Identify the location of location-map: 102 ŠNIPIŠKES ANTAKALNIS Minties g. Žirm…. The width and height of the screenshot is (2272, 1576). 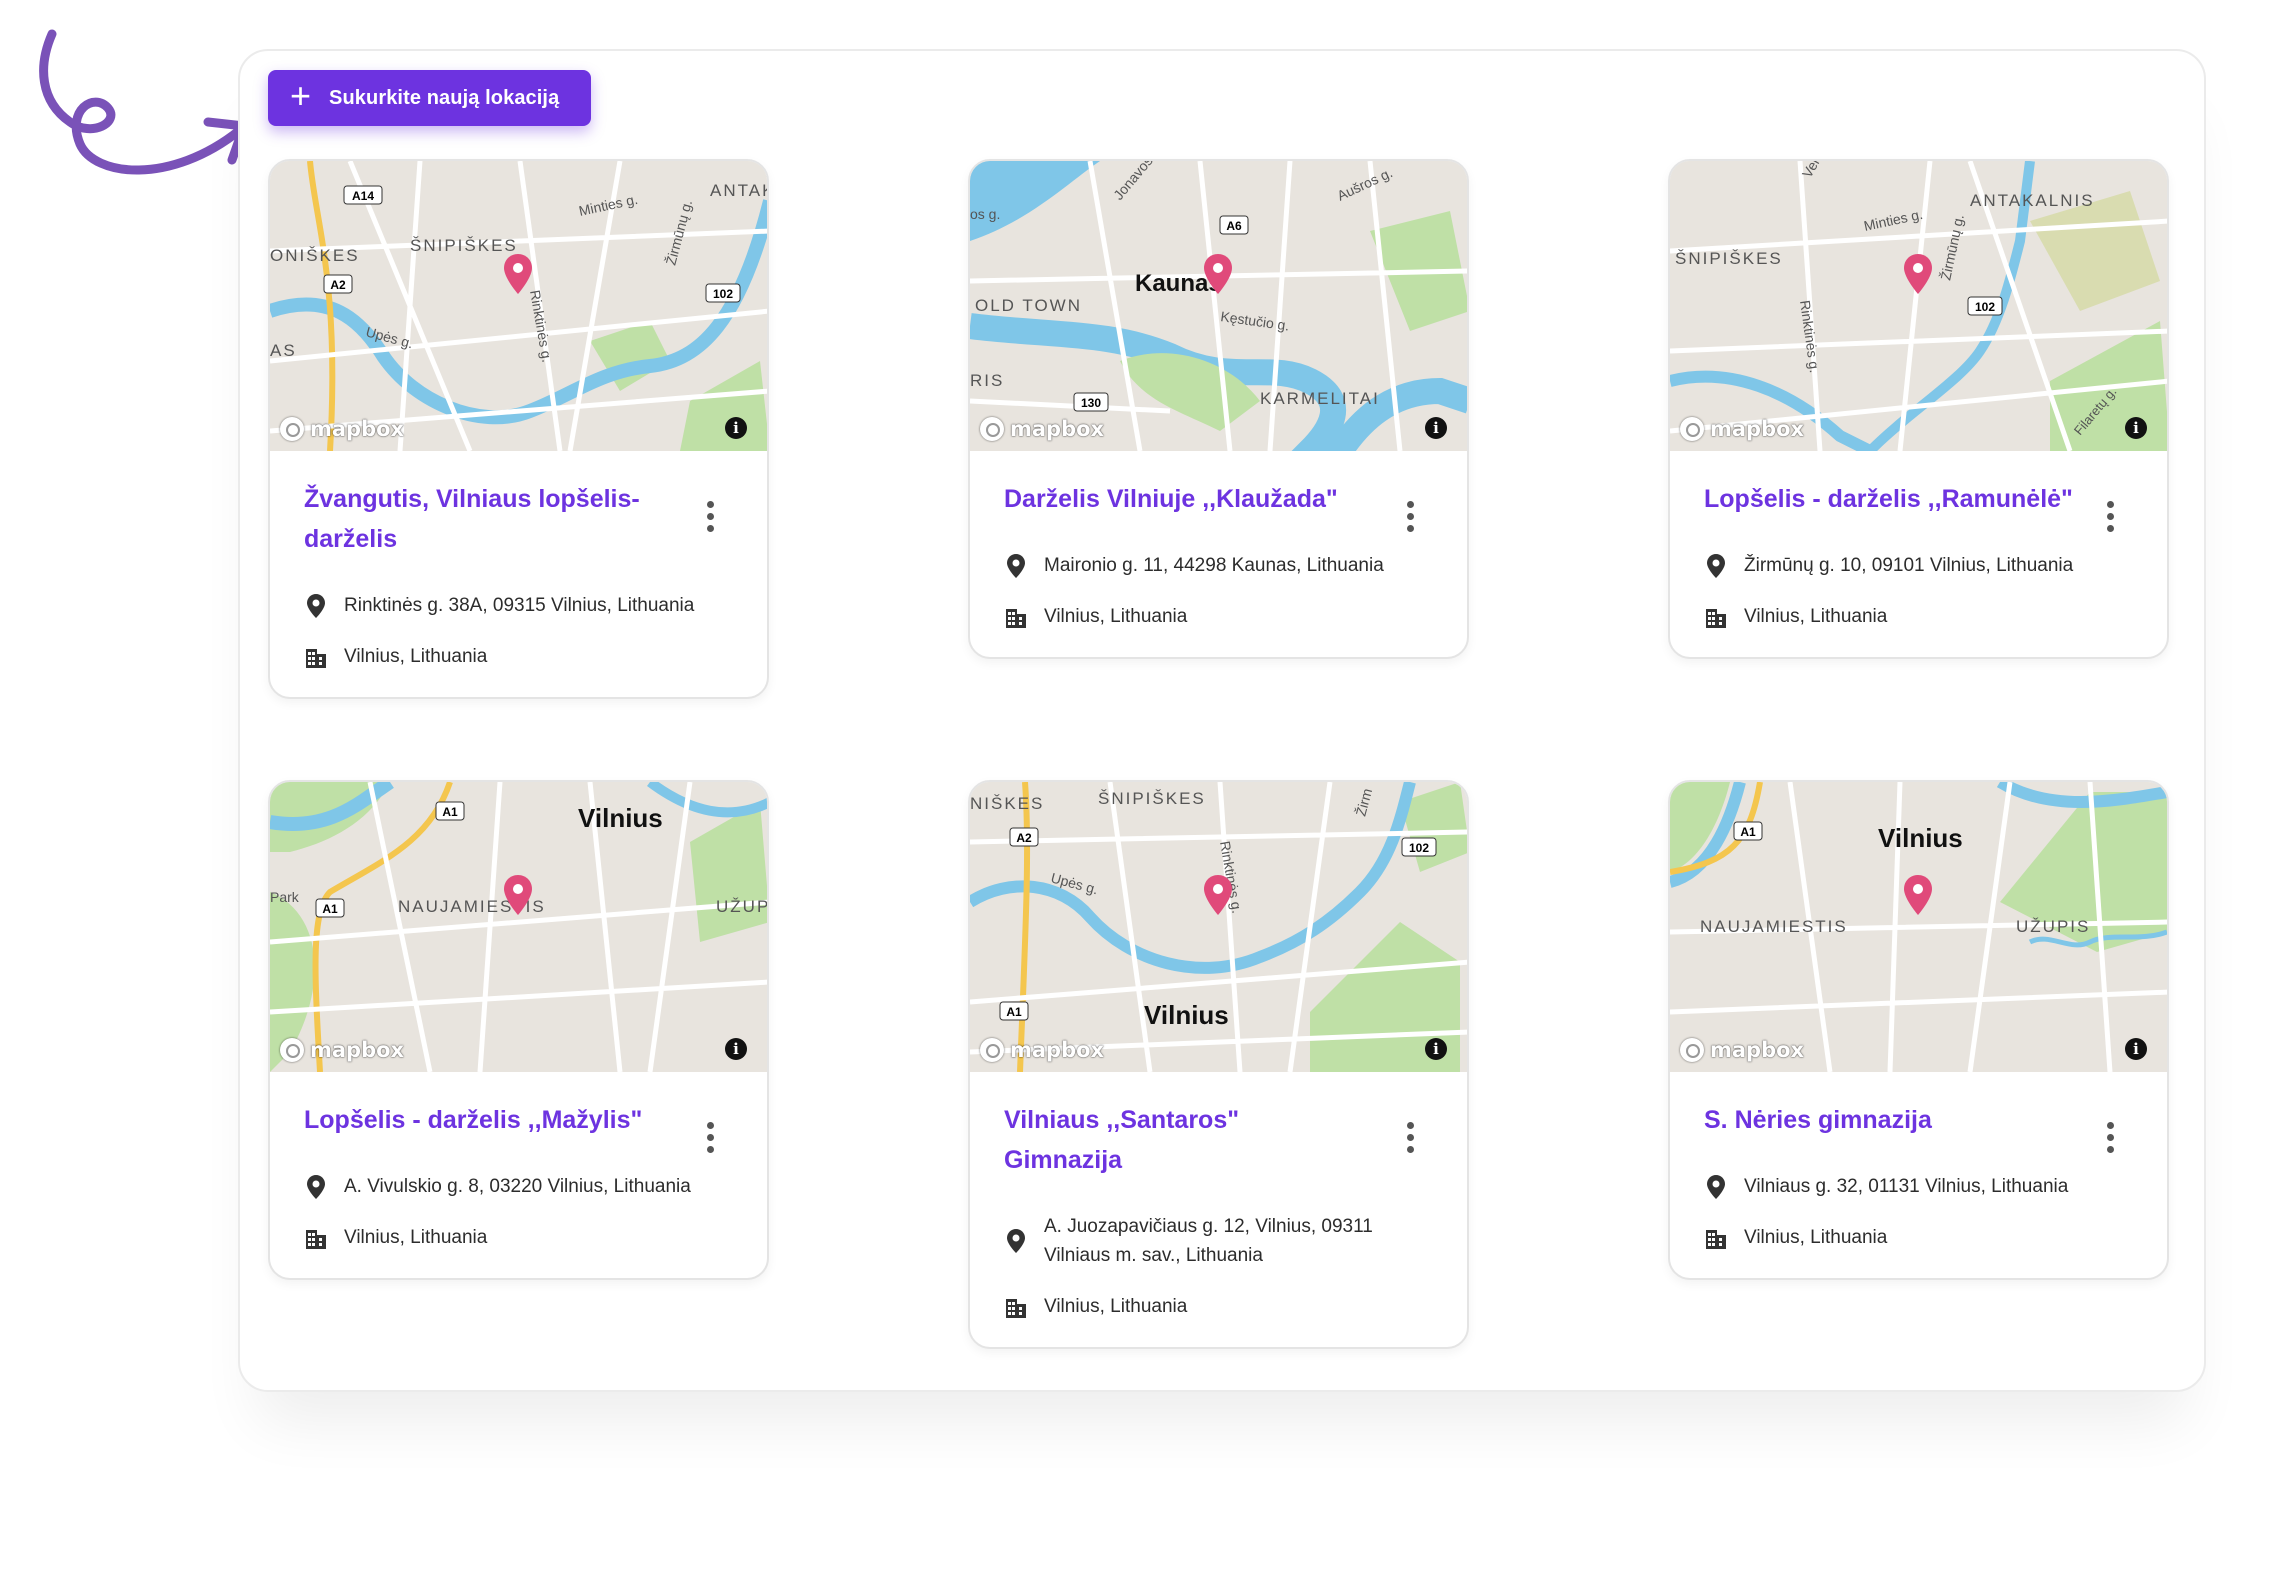
(1918, 306).